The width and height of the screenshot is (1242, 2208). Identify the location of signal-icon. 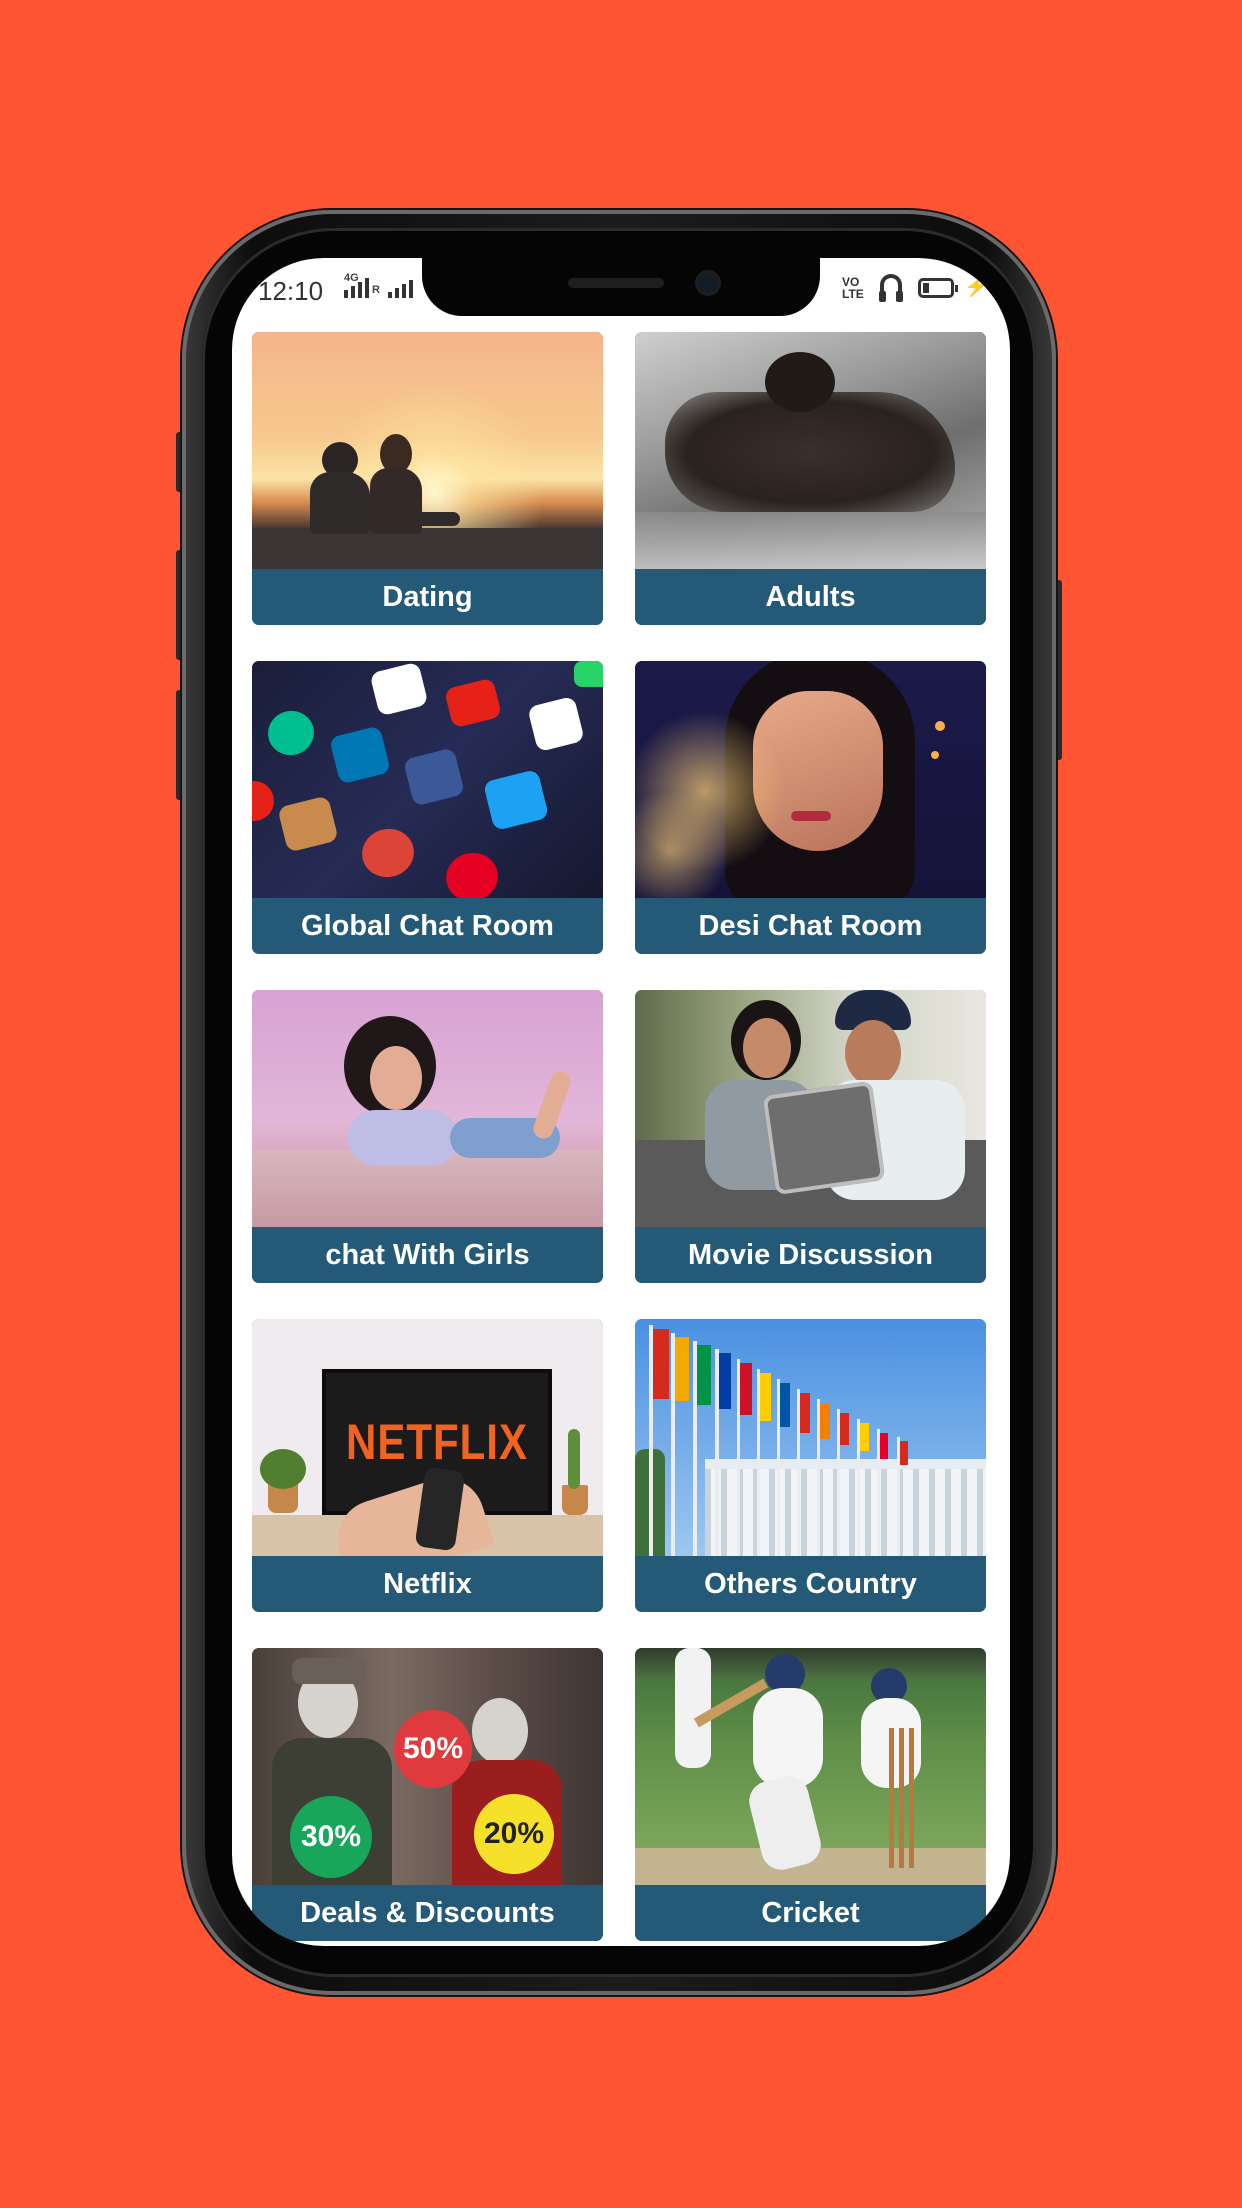
(356, 288).